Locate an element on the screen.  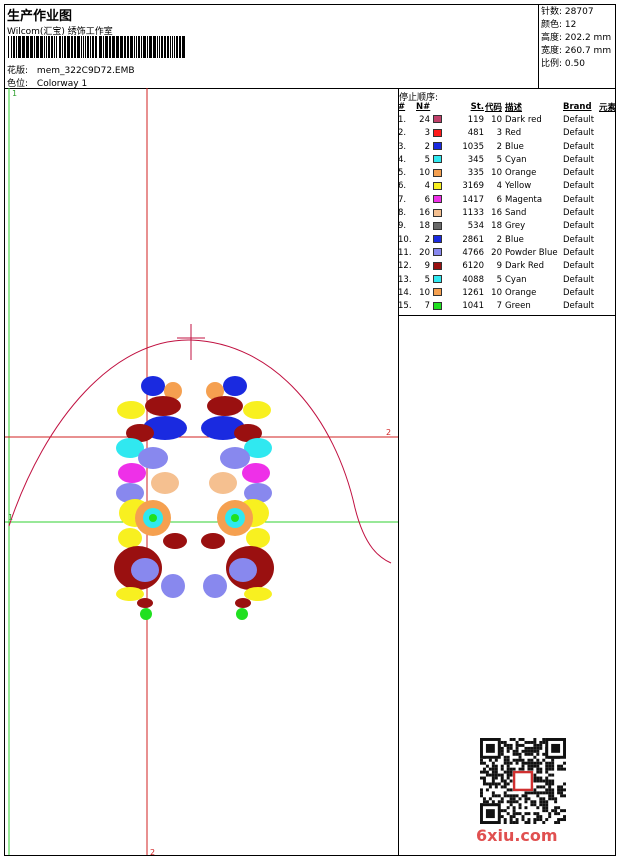
row-needle: 4 is located at coordinates (432, 186).